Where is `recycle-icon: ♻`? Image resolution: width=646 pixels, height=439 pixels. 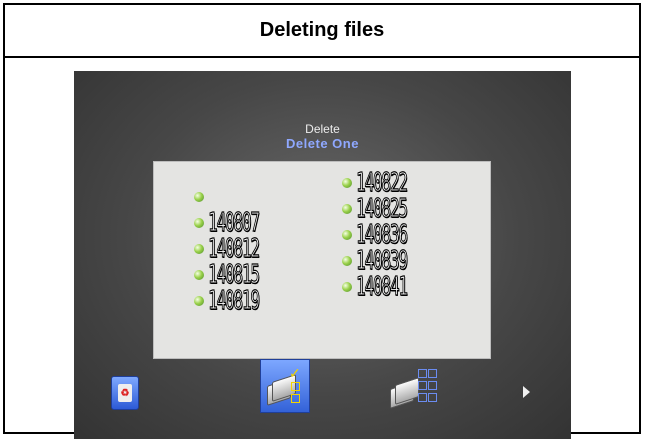 recycle-icon: ♻ is located at coordinates (125, 393).